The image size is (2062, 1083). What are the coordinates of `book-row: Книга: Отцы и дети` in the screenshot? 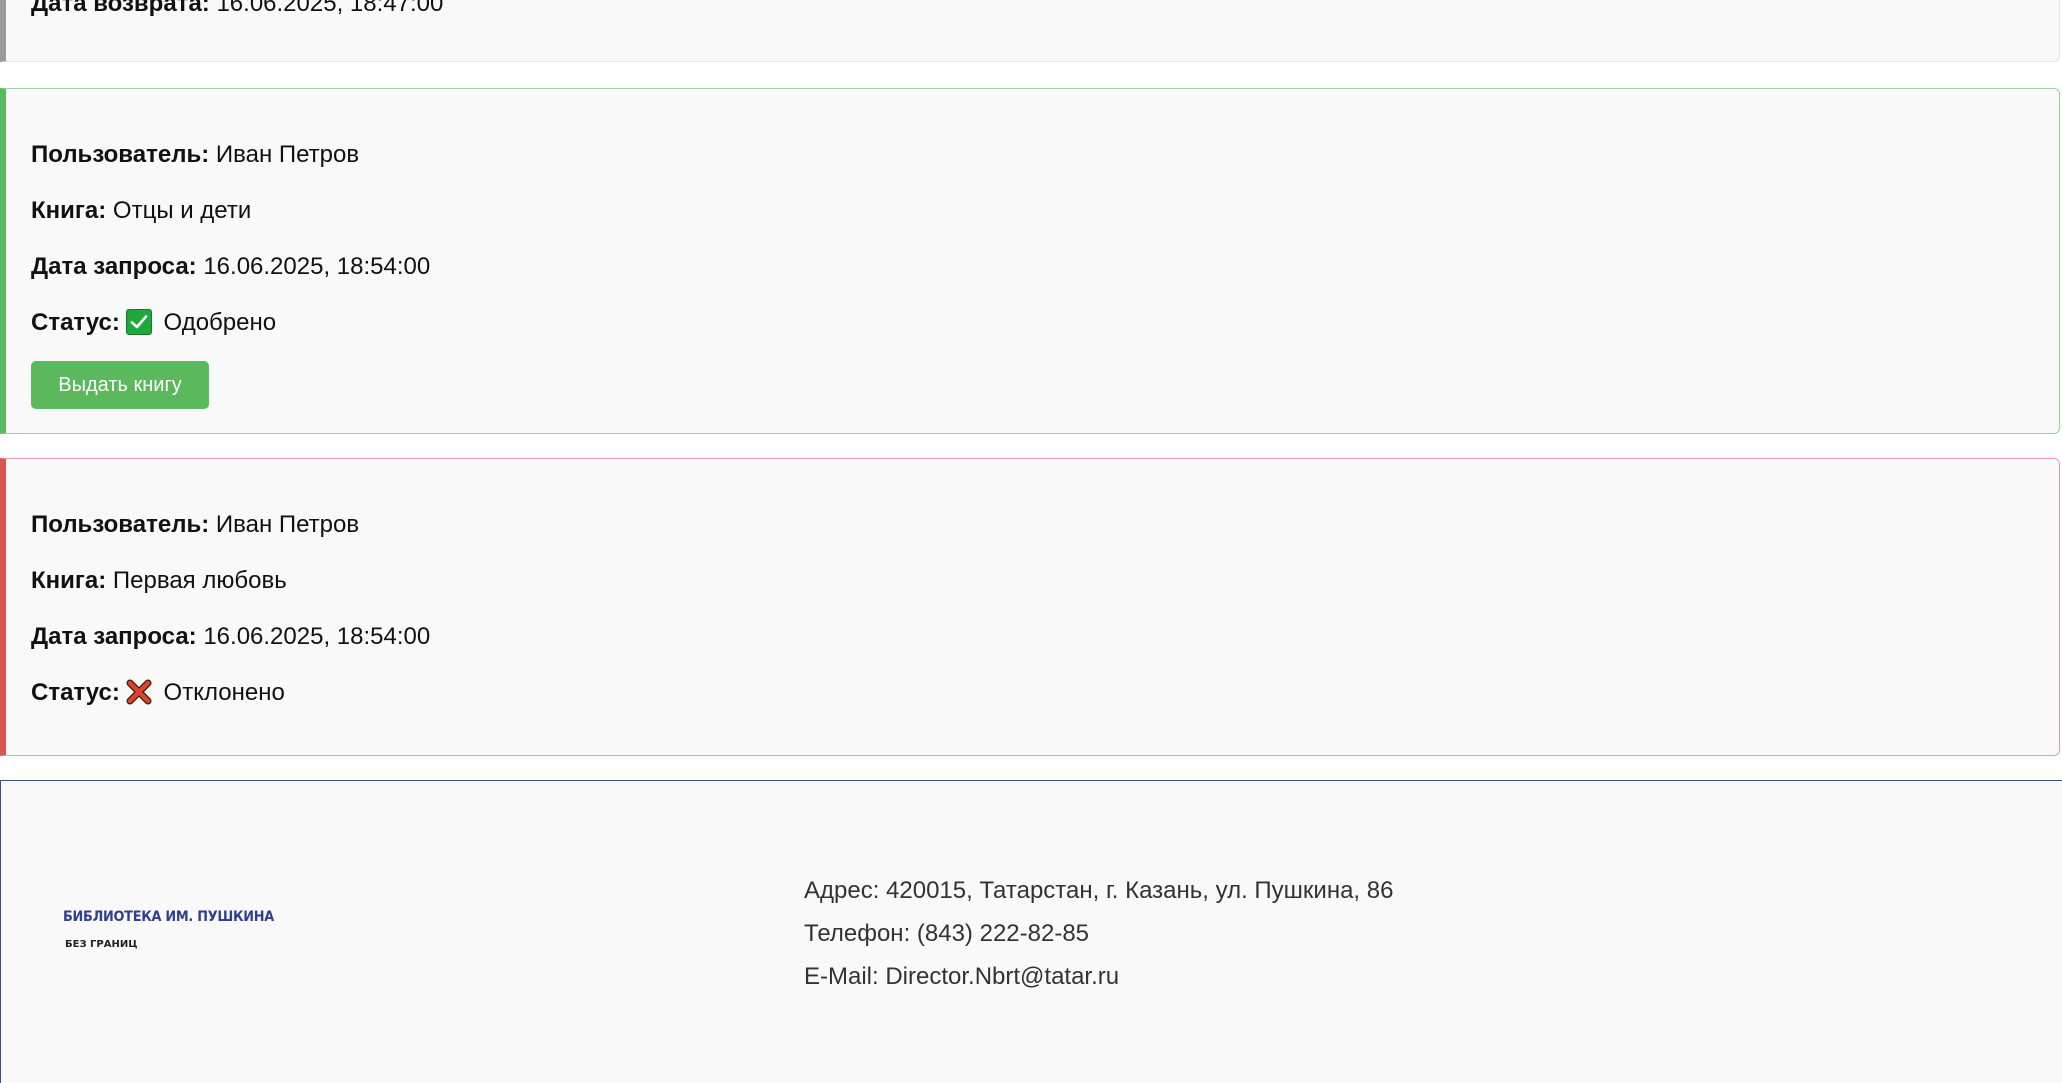 It's located at (141, 211).